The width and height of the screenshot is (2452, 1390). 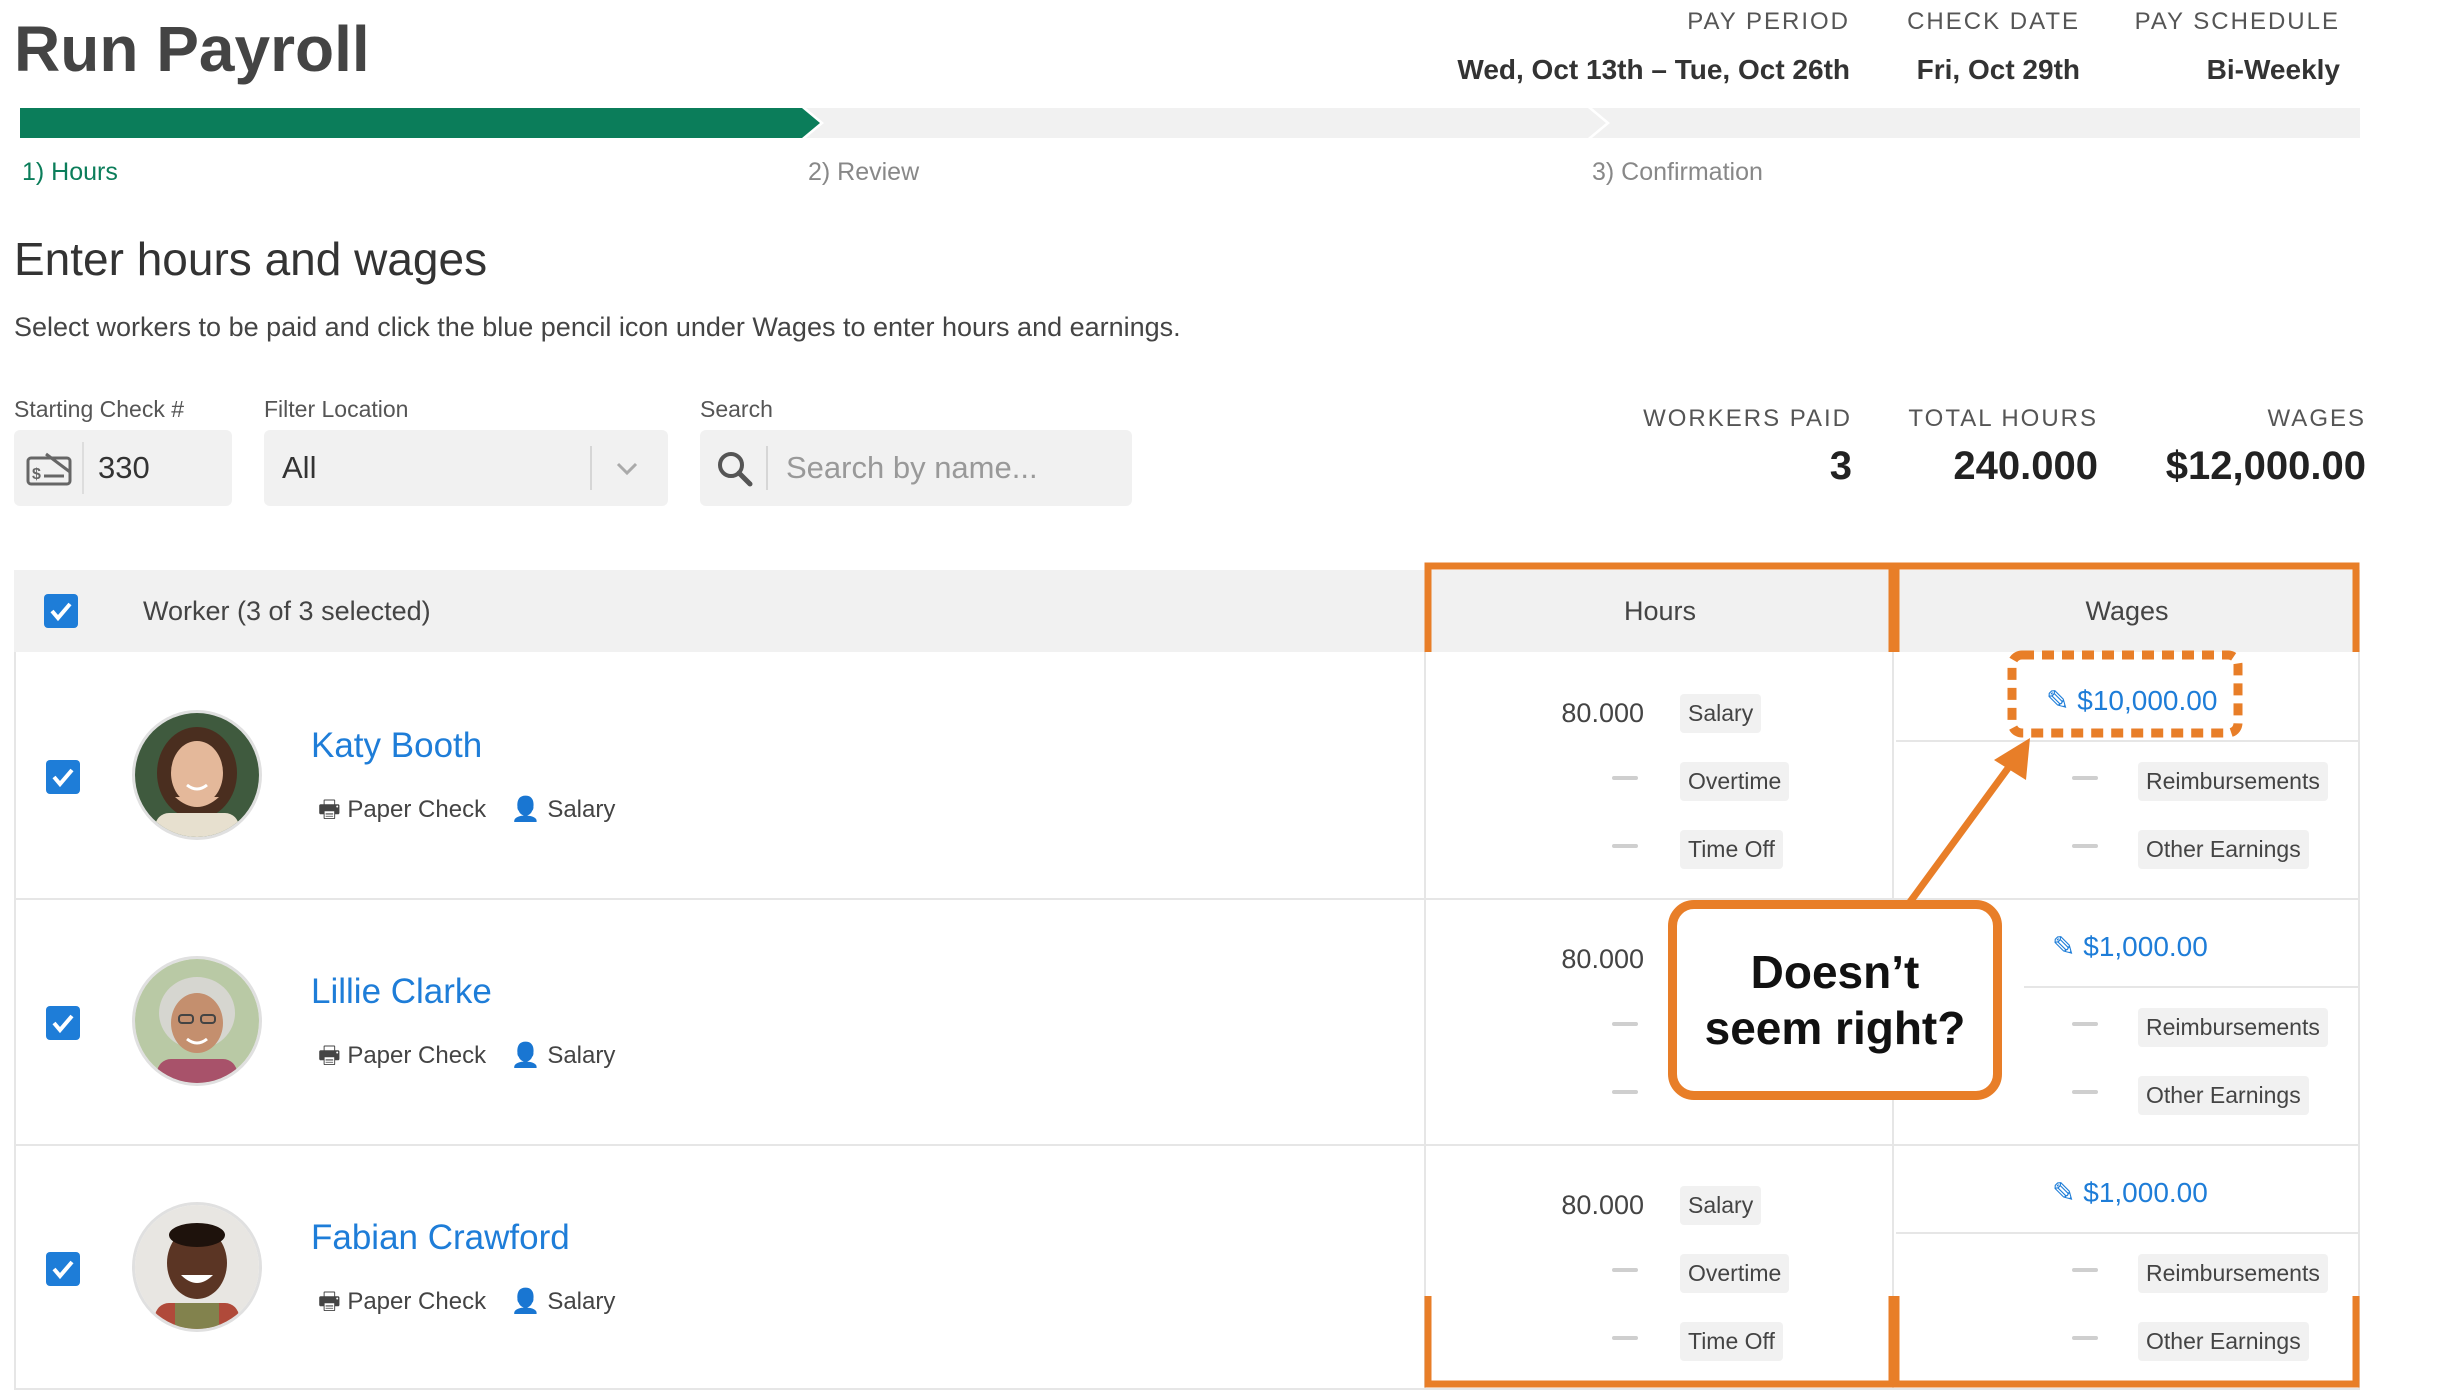 I want to click on hours-highlight-top, so click(x=1660, y=607).